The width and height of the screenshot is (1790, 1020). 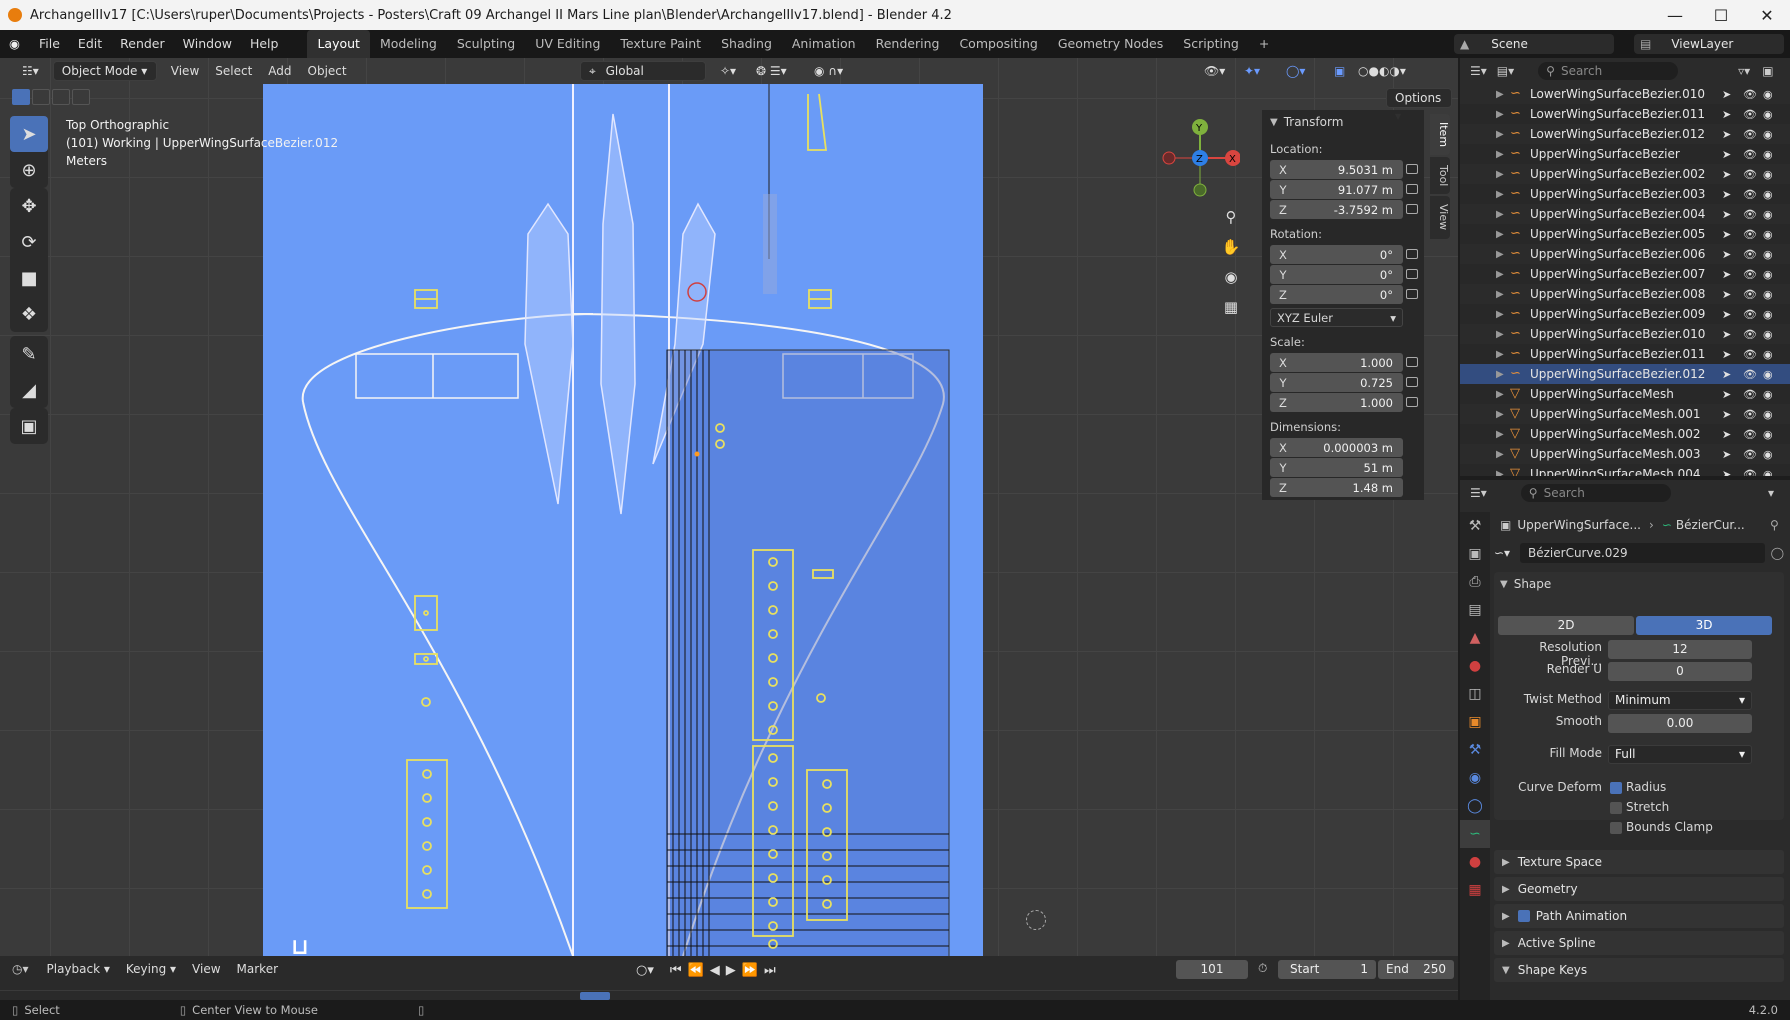 What do you see at coordinates (1625, 374) in the screenshot?
I see `outliner-row: ▶ ∽ UpperWingSurfaceBezier.012 ➤ 👁 ◉` at bounding box center [1625, 374].